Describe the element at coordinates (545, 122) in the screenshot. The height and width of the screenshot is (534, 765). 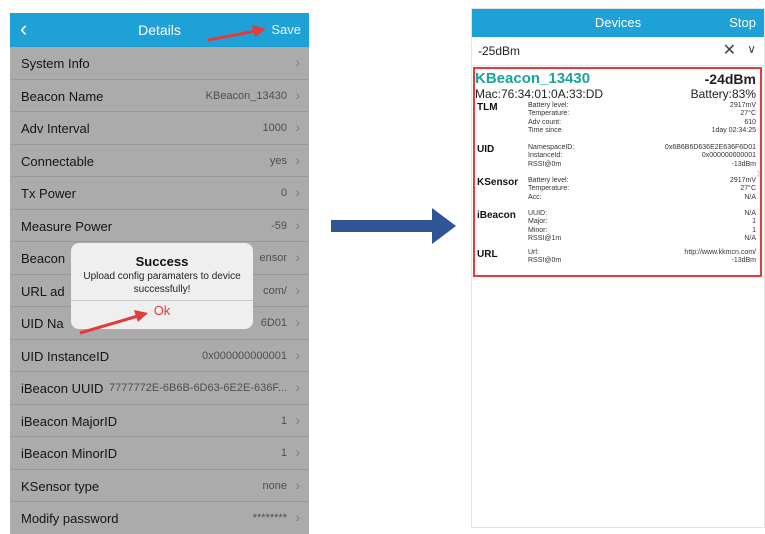
I see `adv-field-key: Adv count:` at that location.